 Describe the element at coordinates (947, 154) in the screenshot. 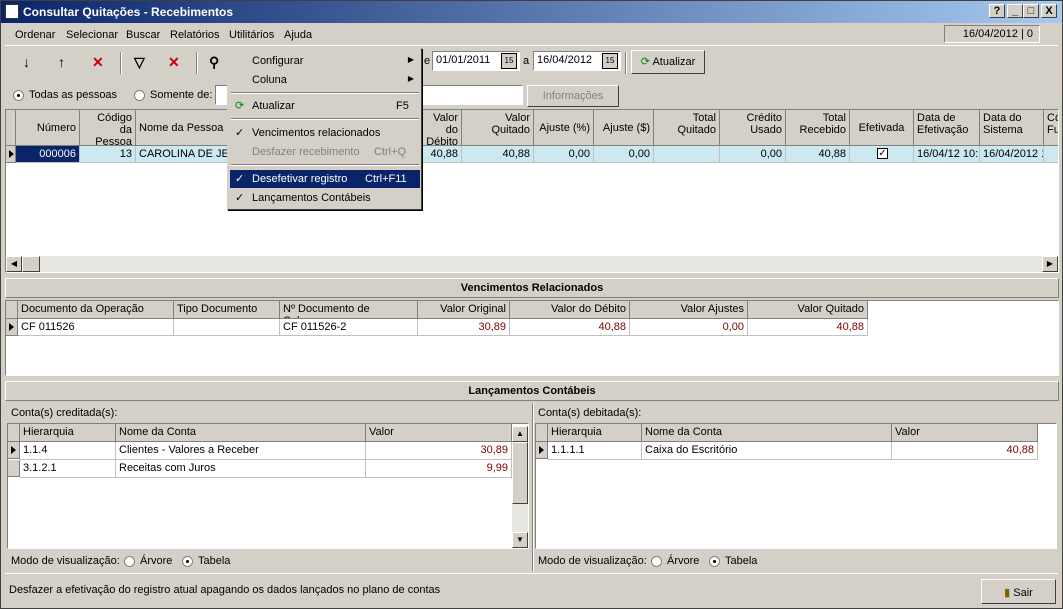

I see `cell-data-efetivacao: 16/04/12 10:` at that location.